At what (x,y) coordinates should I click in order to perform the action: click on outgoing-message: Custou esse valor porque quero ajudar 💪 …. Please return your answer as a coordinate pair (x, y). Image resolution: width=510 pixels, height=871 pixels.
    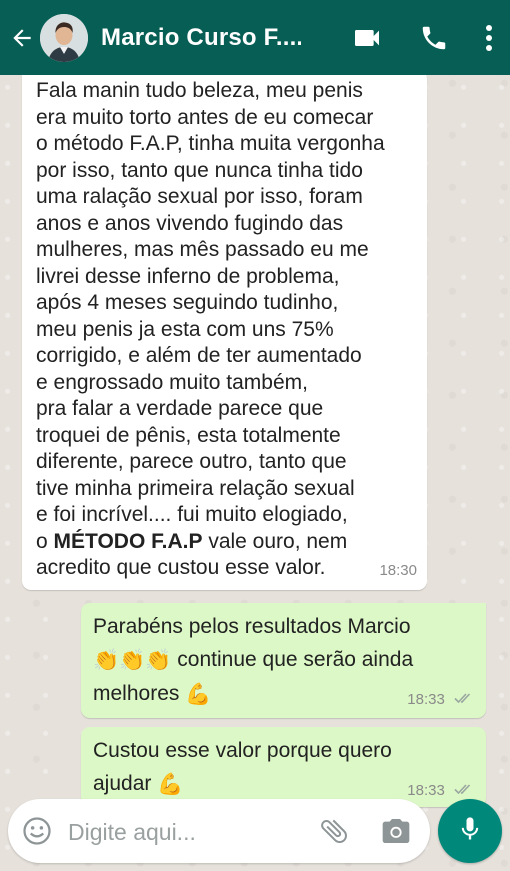
    Looking at the image, I should click on (283, 767).